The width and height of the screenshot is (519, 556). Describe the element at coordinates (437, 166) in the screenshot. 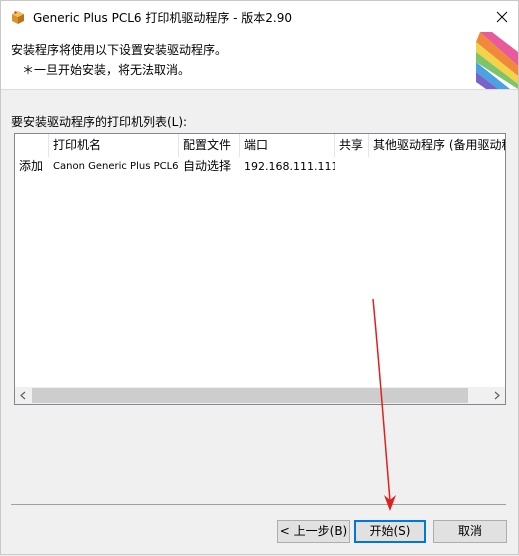

I see `row-other-drivers-cell` at that location.